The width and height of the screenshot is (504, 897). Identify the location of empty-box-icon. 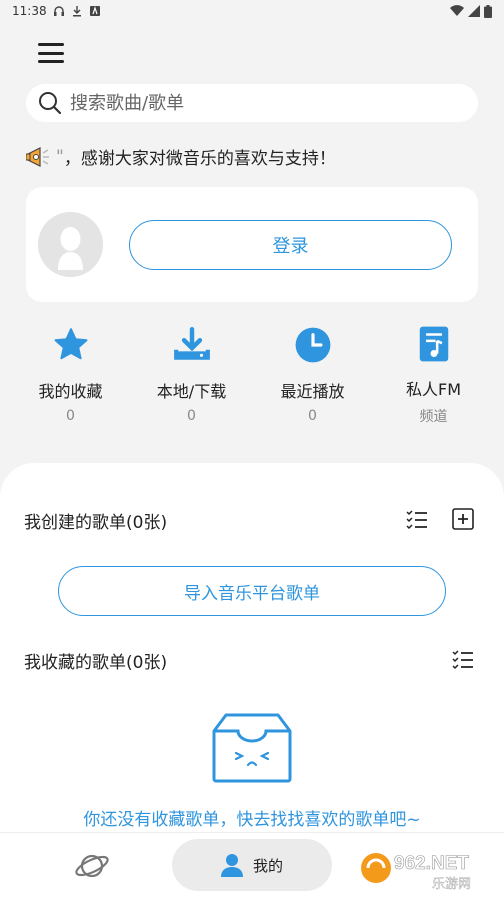
(252, 748).